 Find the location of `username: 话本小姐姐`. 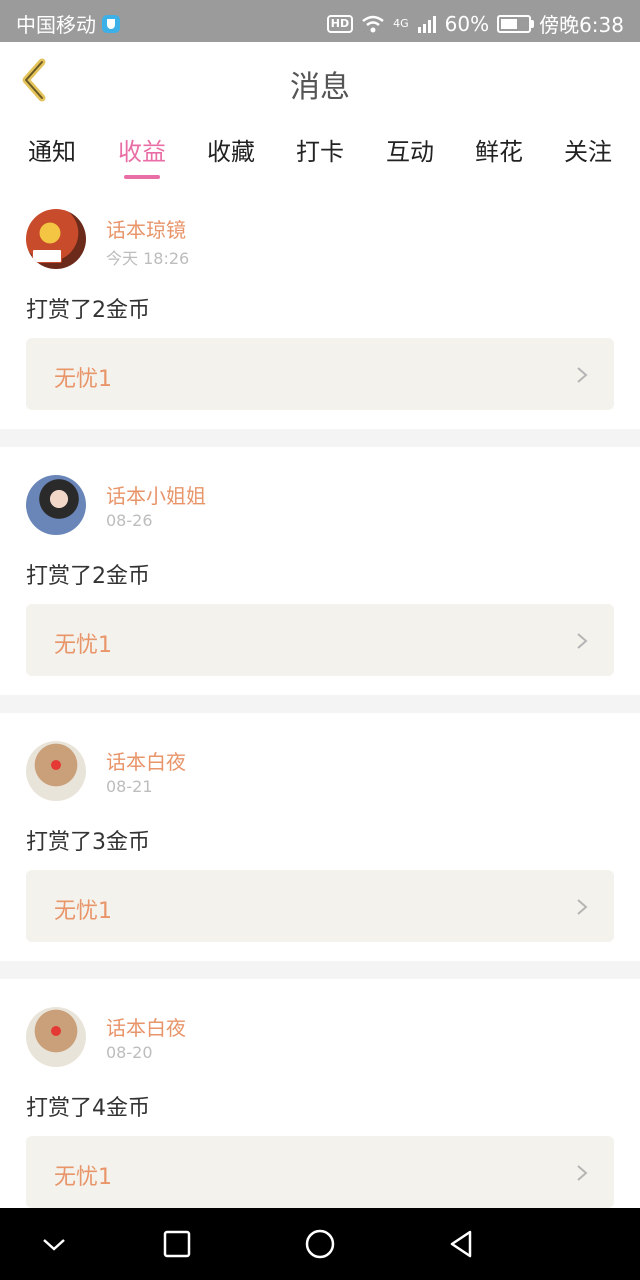

username: 话本小姐姐 is located at coordinates (156, 494).